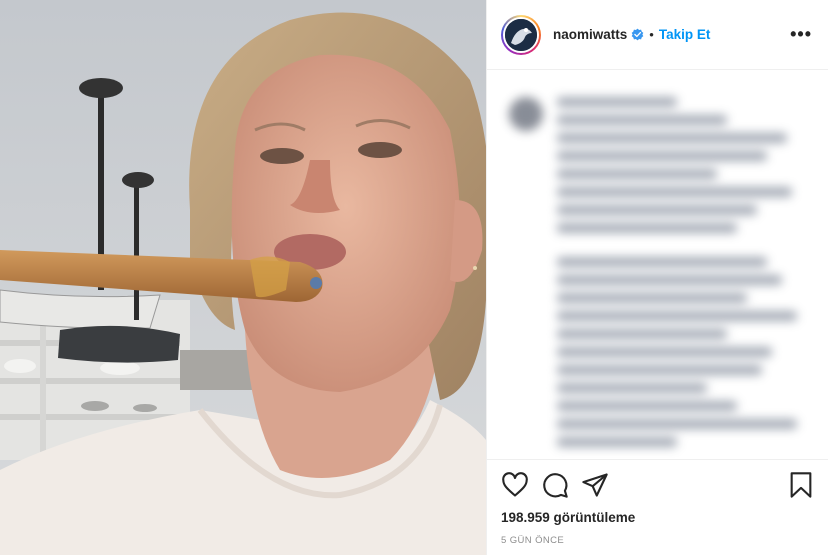 This screenshot has height=555, width=828. I want to click on avatar-image, so click(521, 34).